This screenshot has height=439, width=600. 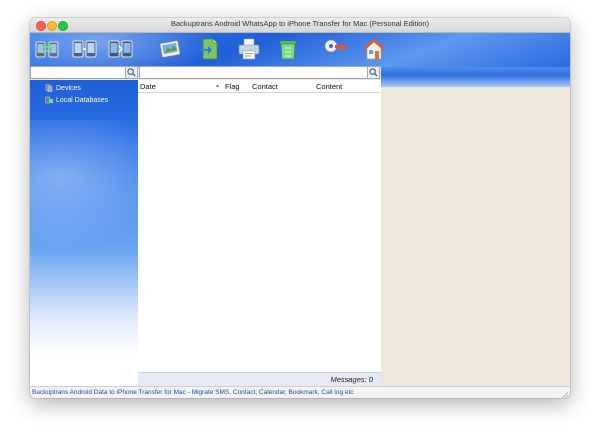 I want to click on restore-phones-icon, so click(x=120, y=49).